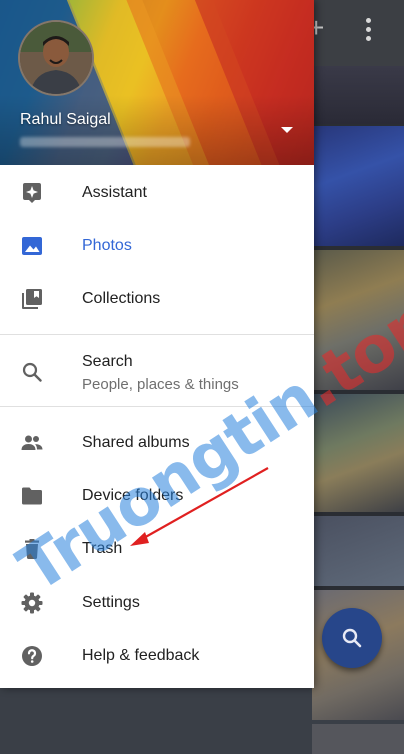 Image resolution: width=404 pixels, height=754 pixels. I want to click on menu-item-help: Help & feedback, so click(157, 656).